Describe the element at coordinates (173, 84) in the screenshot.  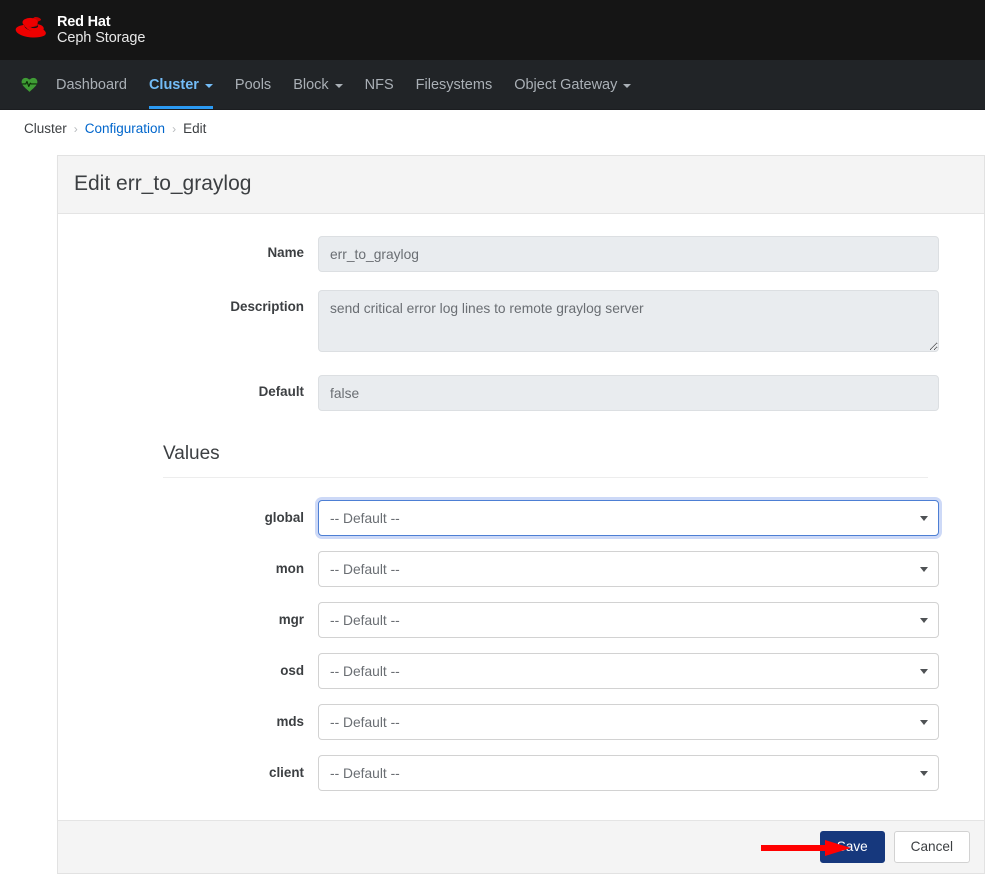
I see `nav-label: Cluster` at that location.